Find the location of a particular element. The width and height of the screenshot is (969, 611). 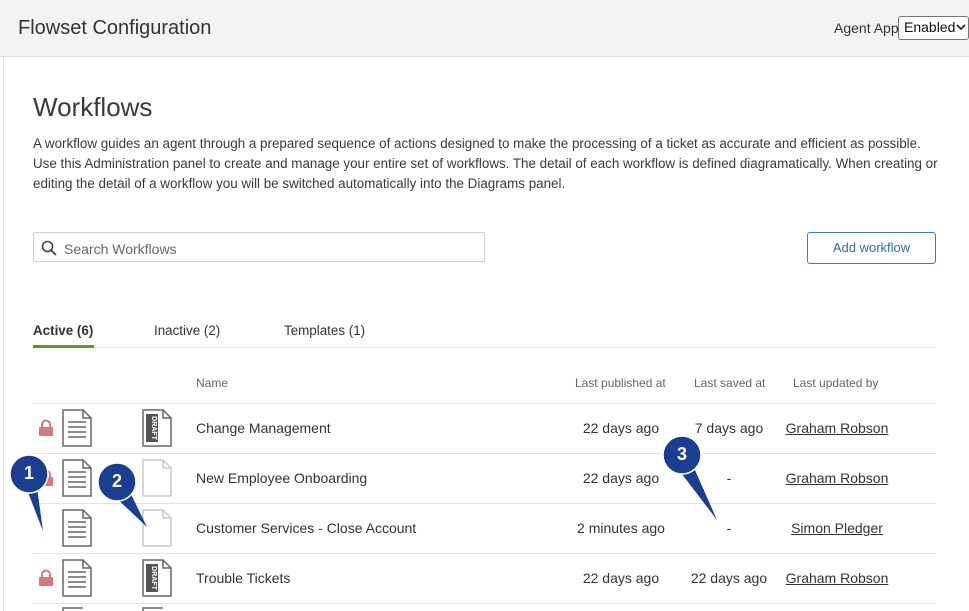

tab-active: Active (6) is located at coordinates (63, 330).